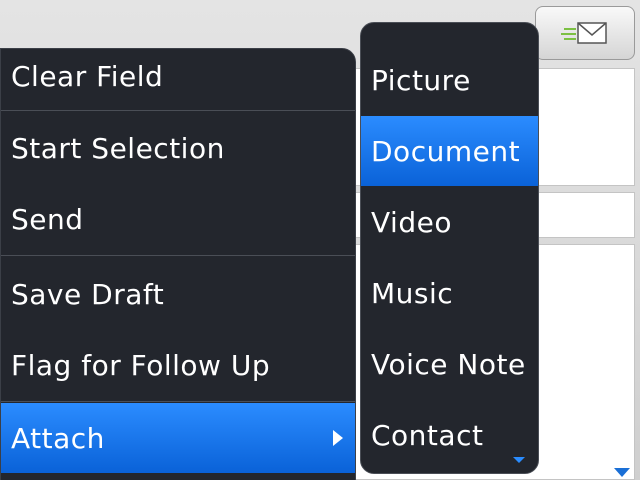 This screenshot has height=480, width=640. I want to click on submenu-item-picture: Picture, so click(449, 80).